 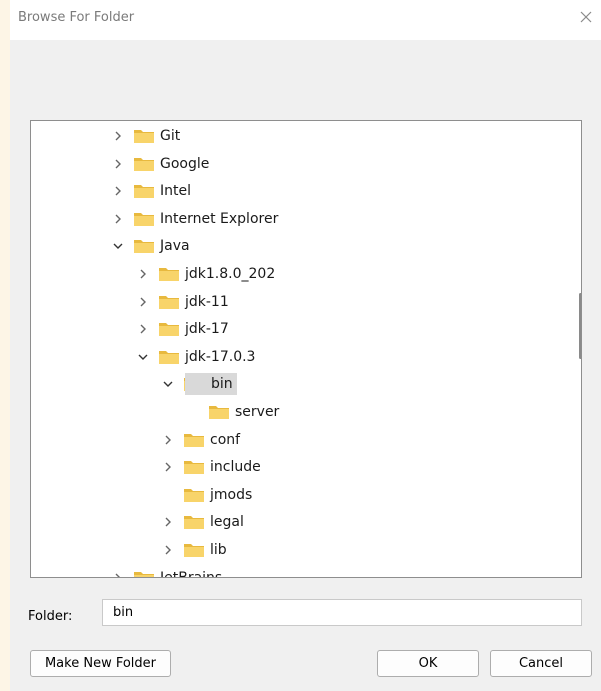 What do you see at coordinates (211, 384) in the screenshot?
I see `tree-item-label: bin` at bounding box center [211, 384].